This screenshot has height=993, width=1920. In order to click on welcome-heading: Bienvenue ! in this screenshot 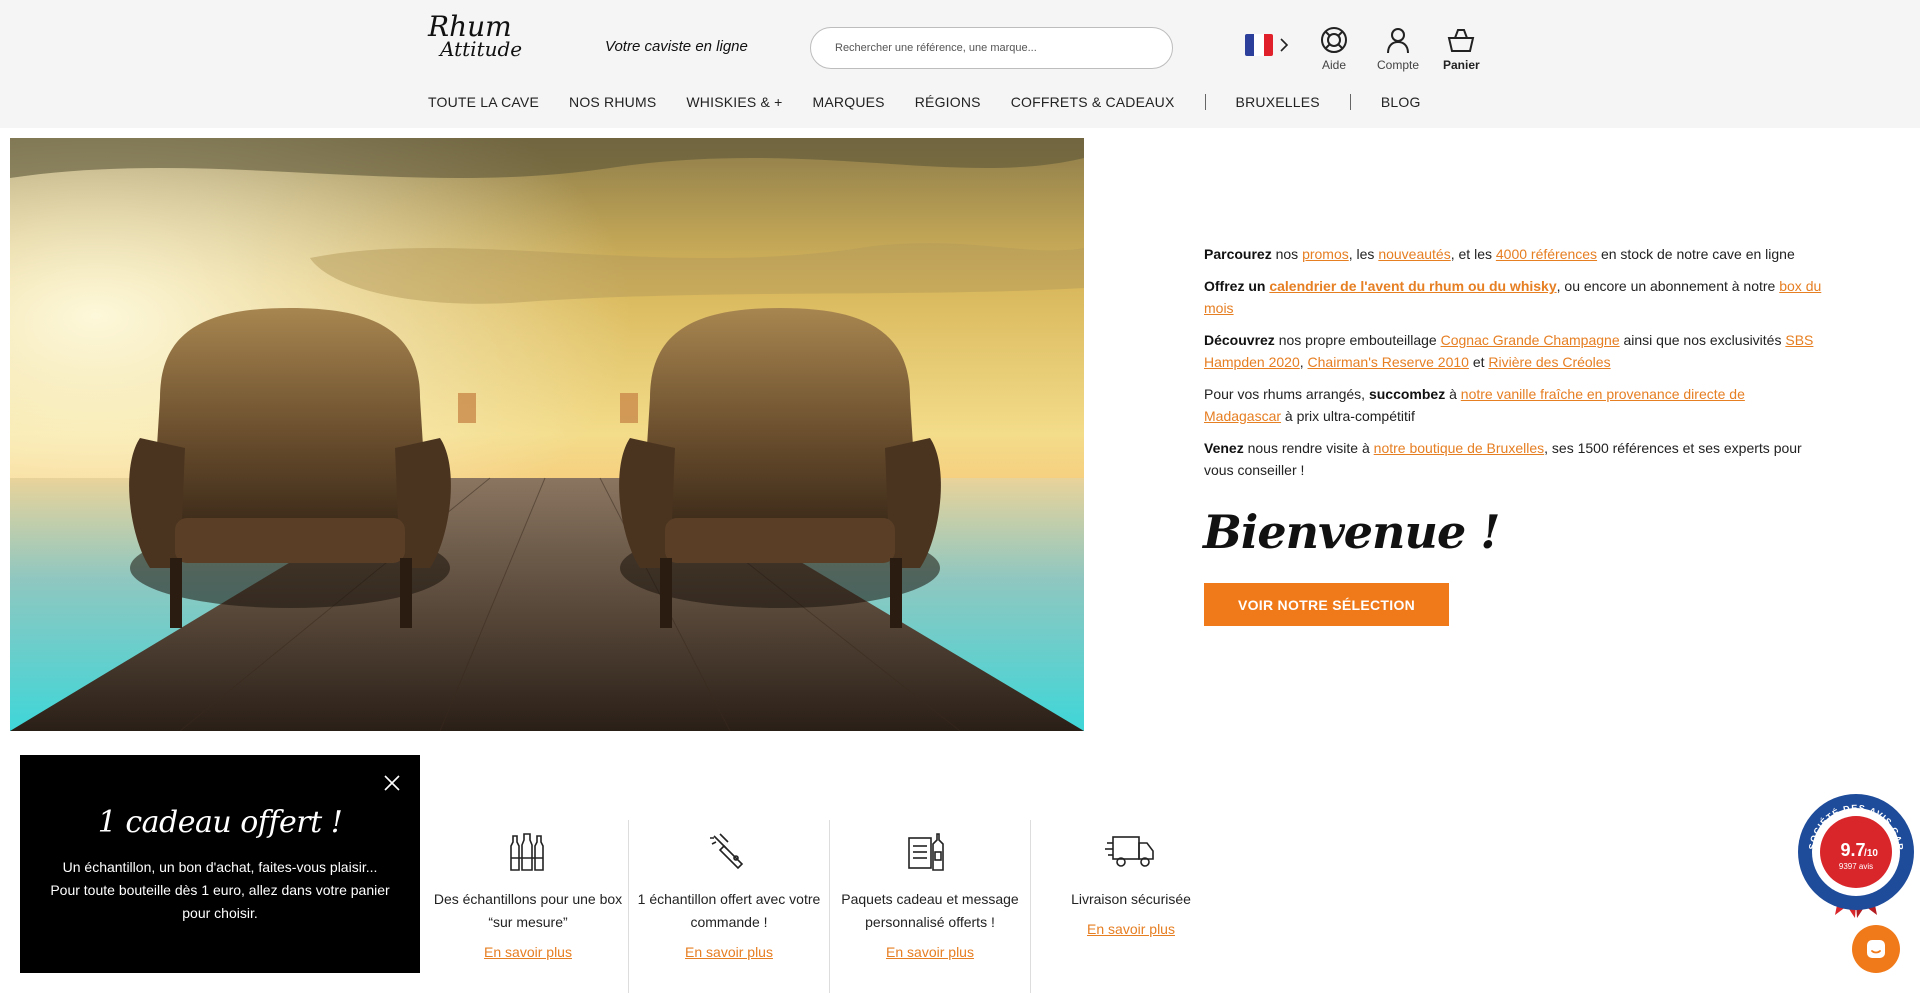, I will do `click(1351, 532)`.